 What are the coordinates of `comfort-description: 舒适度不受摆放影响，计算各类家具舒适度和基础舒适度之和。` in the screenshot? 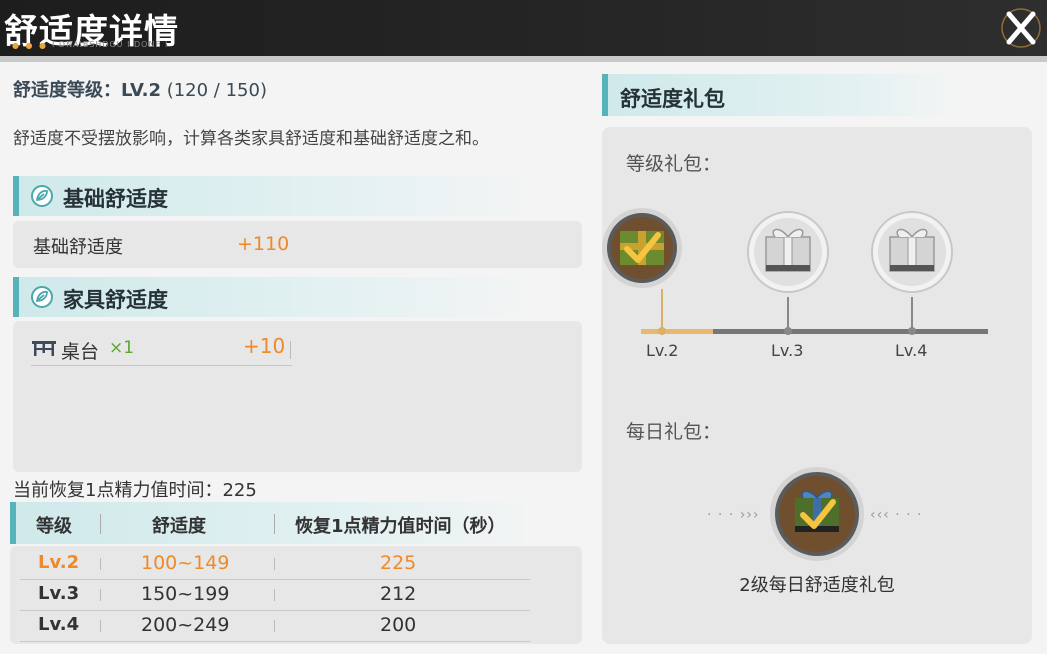 It's located at (251, 139).